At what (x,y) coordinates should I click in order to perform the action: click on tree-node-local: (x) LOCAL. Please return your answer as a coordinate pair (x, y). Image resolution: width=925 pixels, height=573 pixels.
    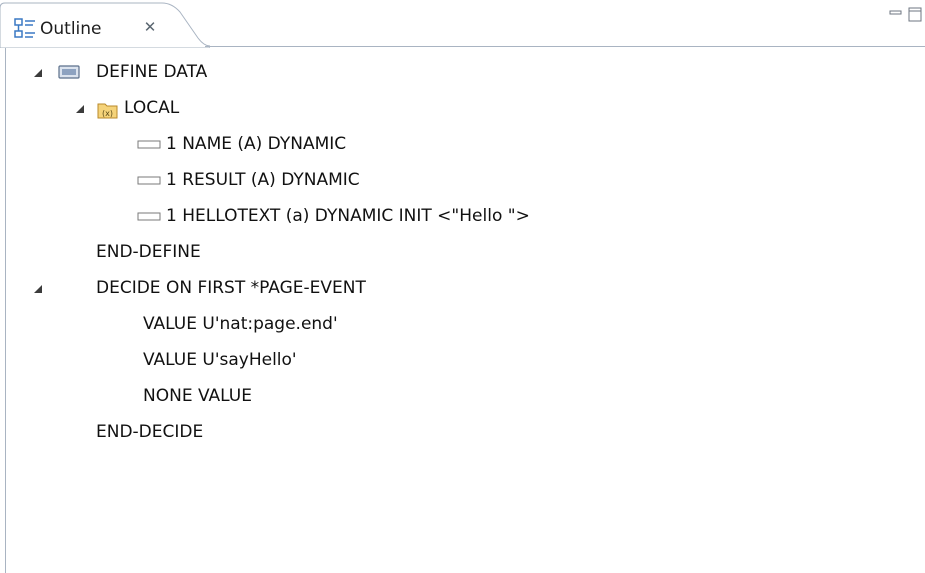
    Looking at the image, I should click on (462, 108).